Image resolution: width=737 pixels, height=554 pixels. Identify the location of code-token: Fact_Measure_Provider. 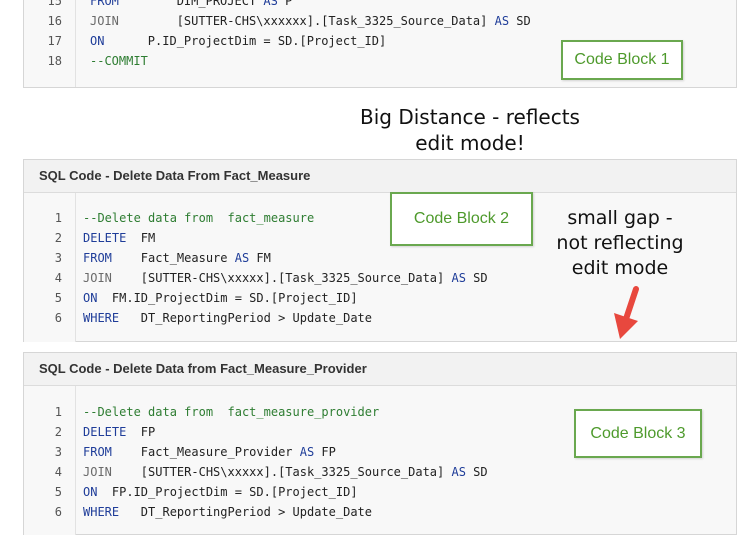
(205, 452).